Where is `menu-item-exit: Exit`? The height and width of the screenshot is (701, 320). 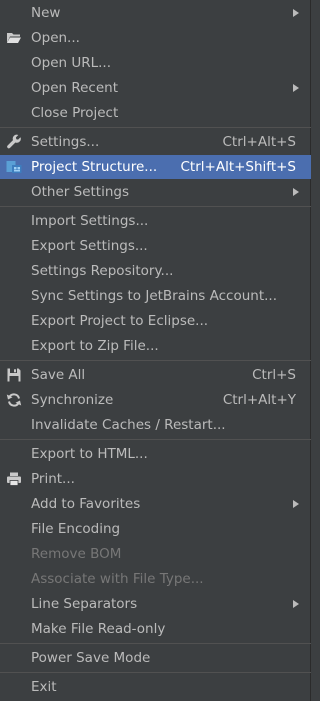 menu-item-exit: Exit is located at coordinates (155, 687).